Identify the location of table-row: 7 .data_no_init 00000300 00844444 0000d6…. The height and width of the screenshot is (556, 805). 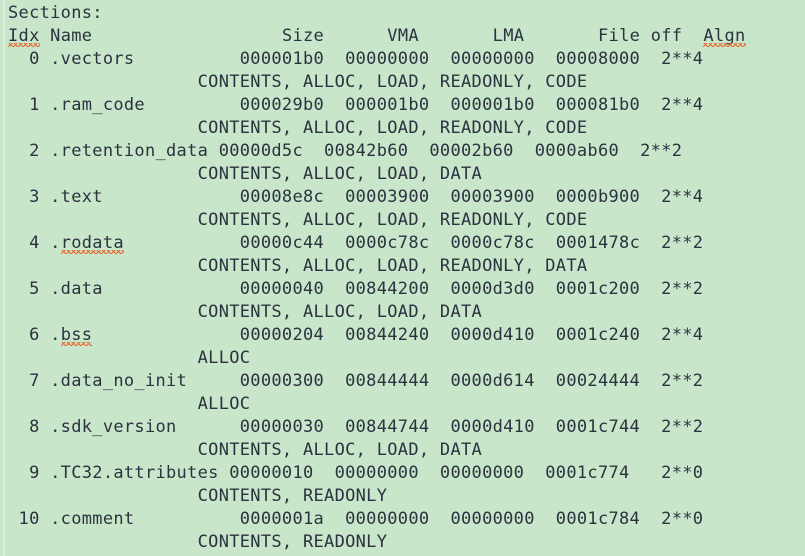
(356, 381).